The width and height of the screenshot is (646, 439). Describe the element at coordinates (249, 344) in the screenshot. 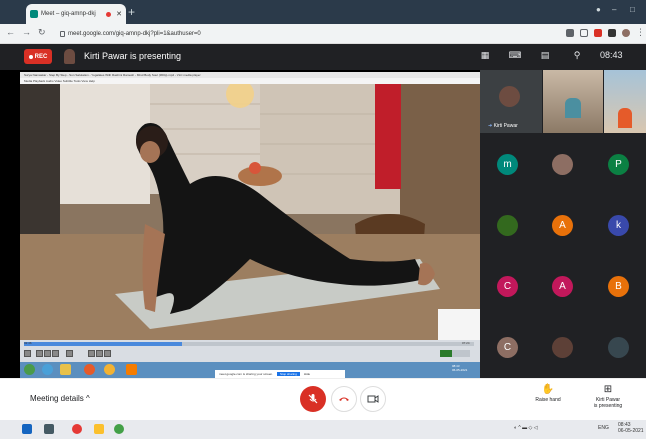

I see `vlc-seek-bar` at that location.